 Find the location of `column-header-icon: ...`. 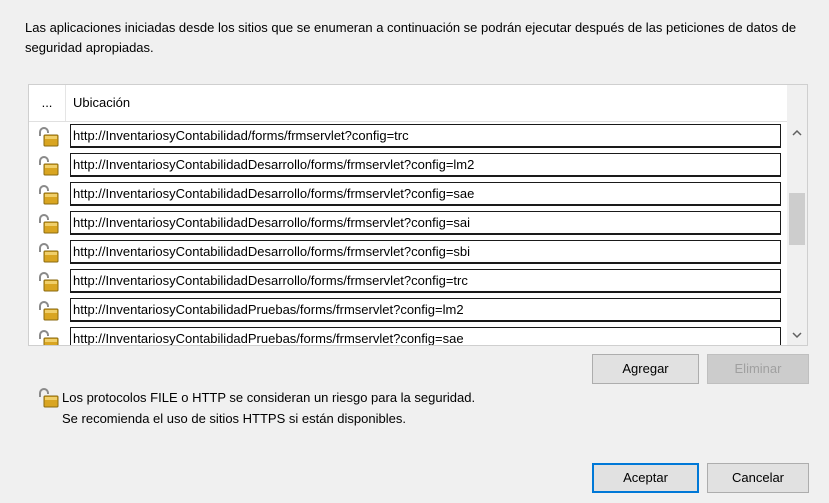

column-header-icon: ... is located at coordinates (47, 103).